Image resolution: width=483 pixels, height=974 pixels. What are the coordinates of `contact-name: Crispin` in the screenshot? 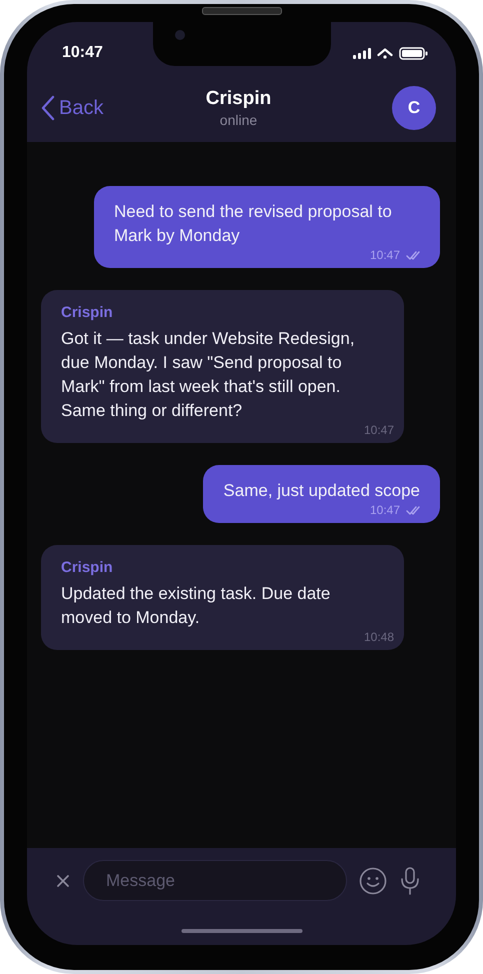 It's located at (239, 99).